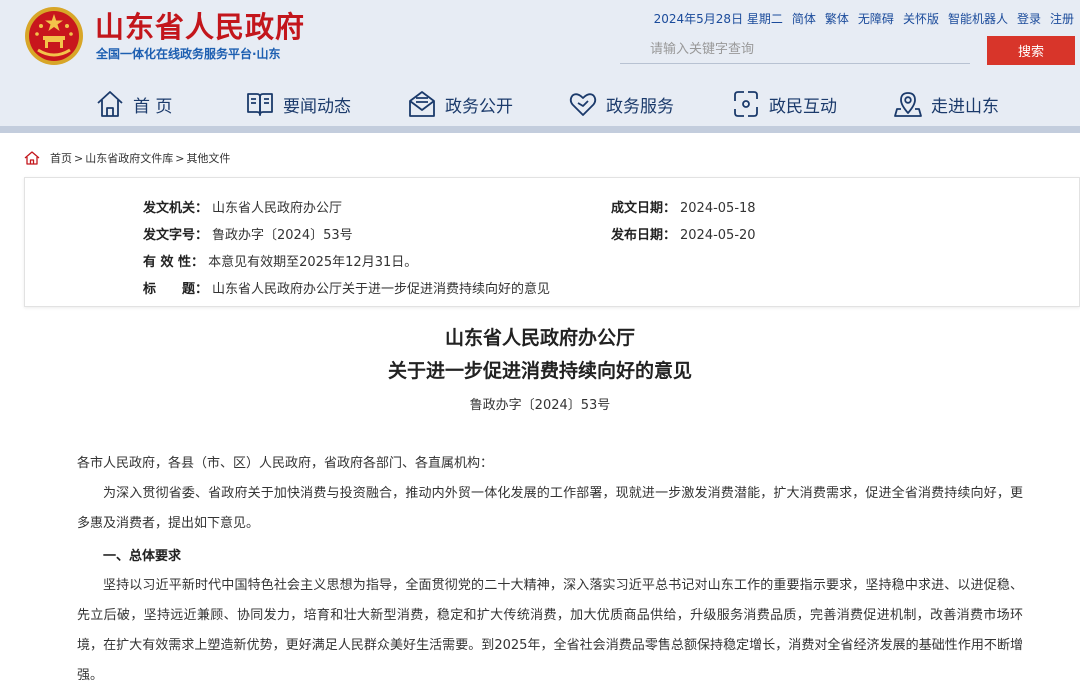 The image size is (1080, 696). Describe the element at coordinates (795, 50) in the screenshot. I see `search-input` at that location.